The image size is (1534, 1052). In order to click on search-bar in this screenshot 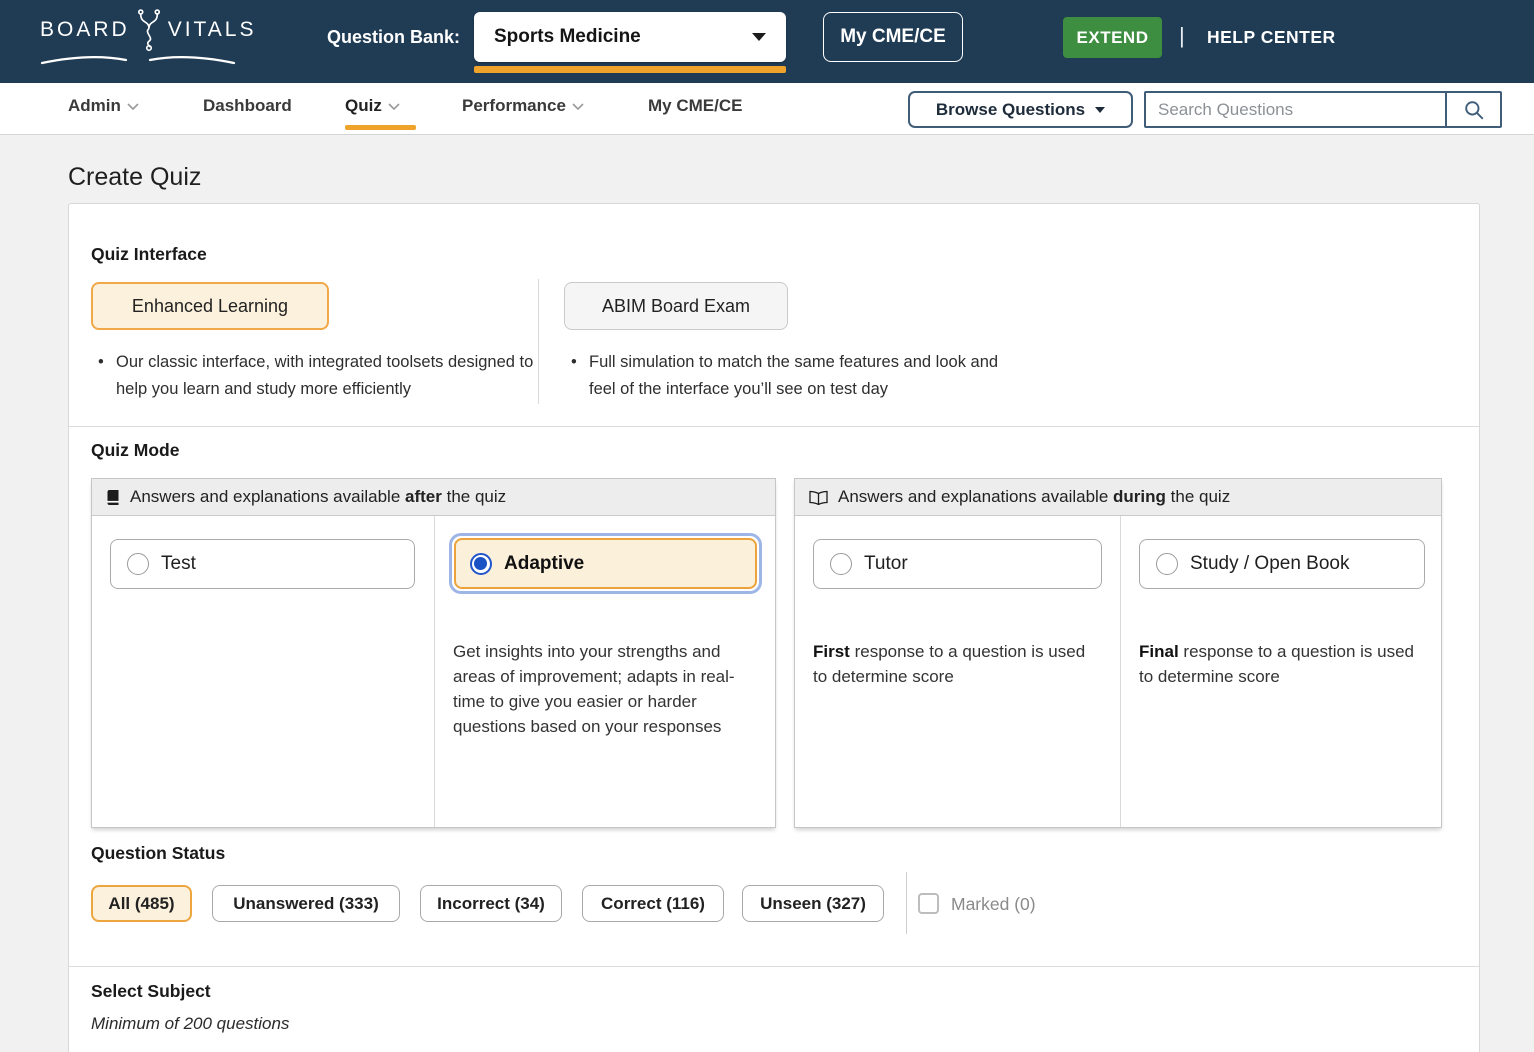, I will do `click(1323, 109)`.